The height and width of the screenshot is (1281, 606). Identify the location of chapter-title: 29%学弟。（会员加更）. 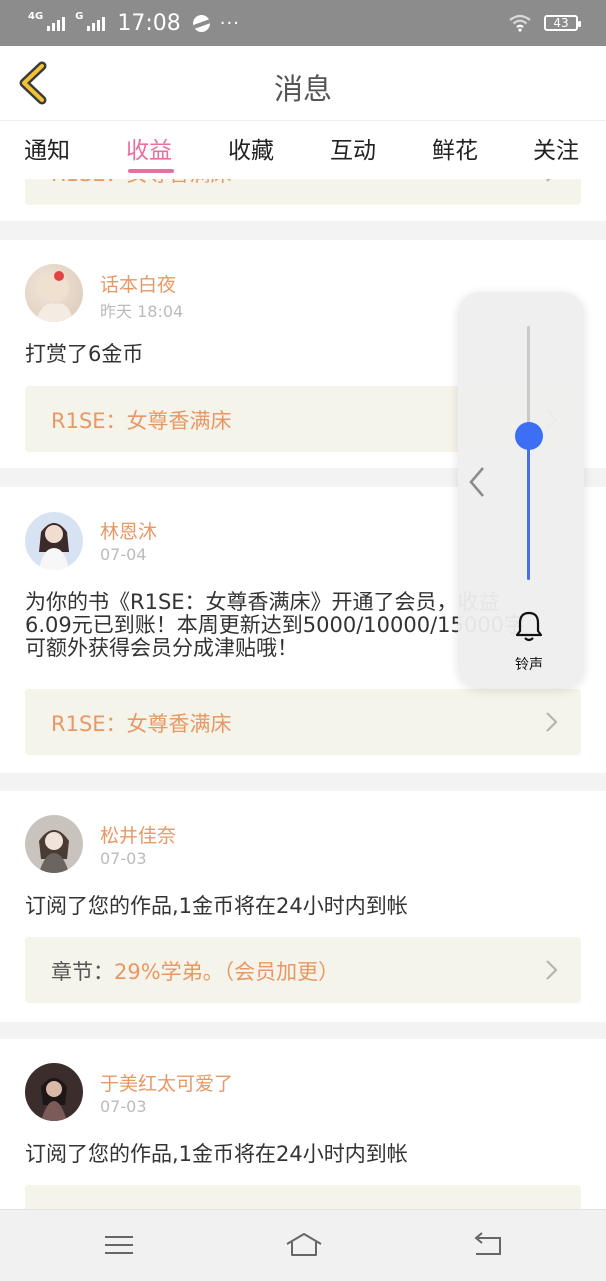
(227, 972).